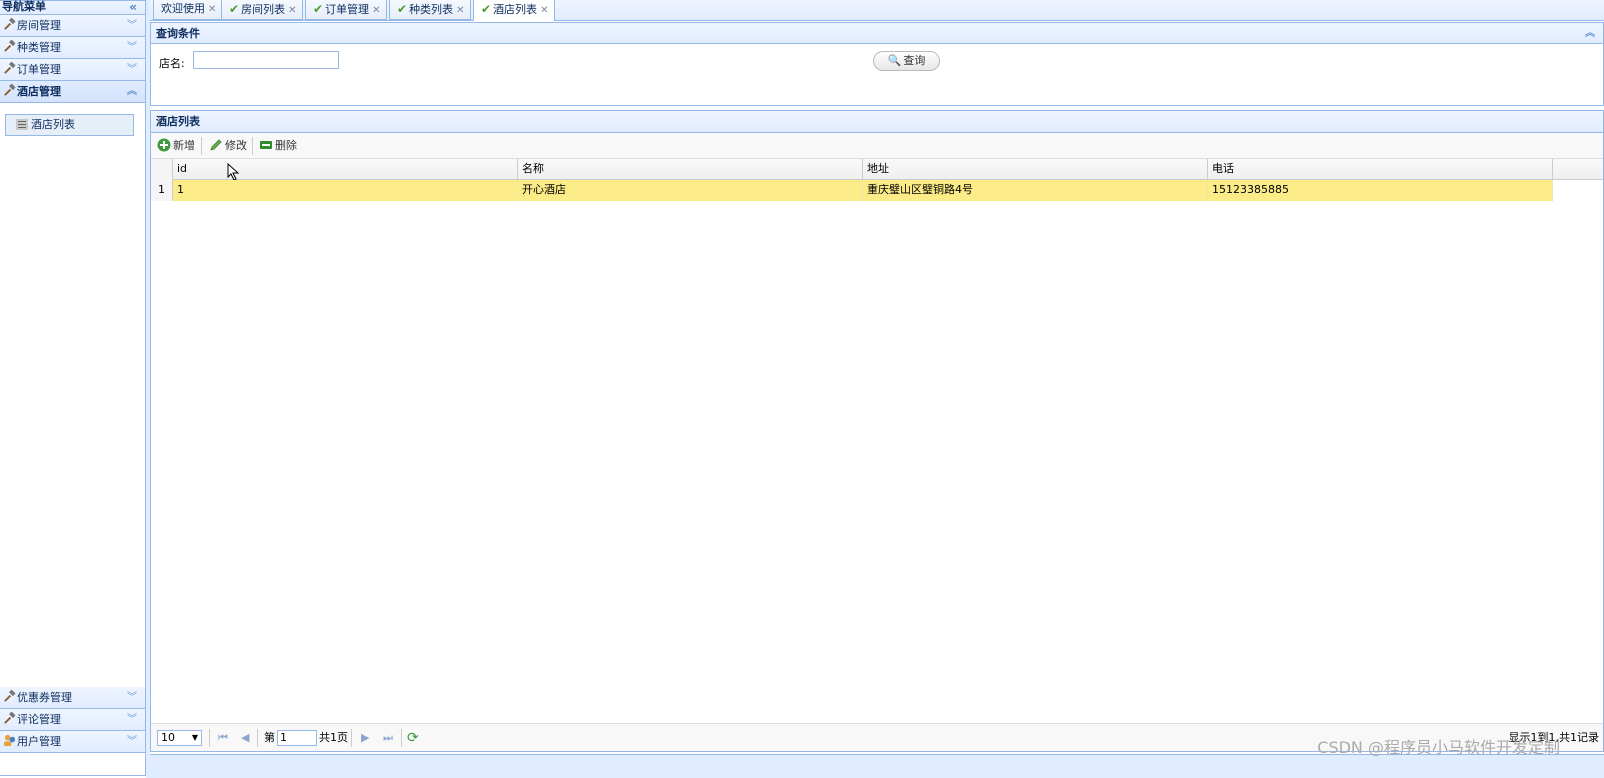 This screenshot has height=778, width=1604. What do you see at coordinates (245, 738) in the screenshot?
I see `prev-page-icon: ◀` at bounding box center [245, 738].